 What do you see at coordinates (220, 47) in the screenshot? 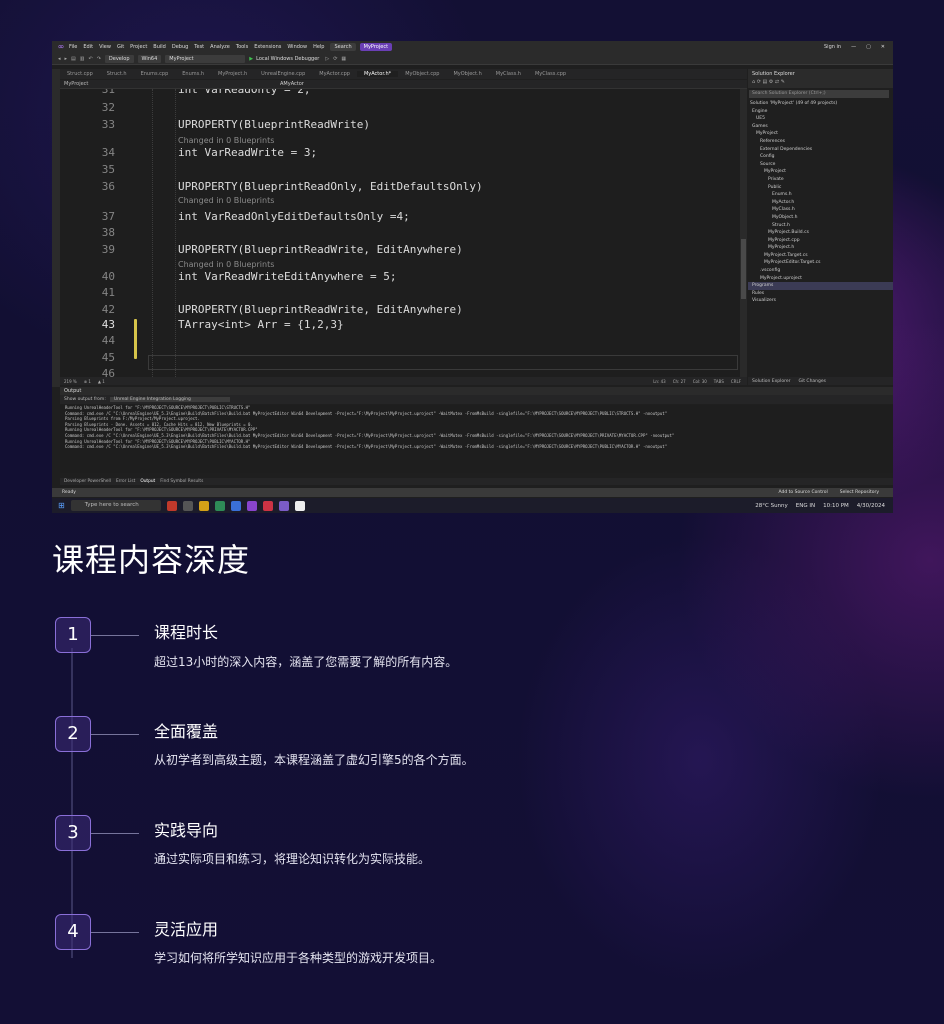
I see `menu-analyze: Analyze` at bounding box center [220, 47].